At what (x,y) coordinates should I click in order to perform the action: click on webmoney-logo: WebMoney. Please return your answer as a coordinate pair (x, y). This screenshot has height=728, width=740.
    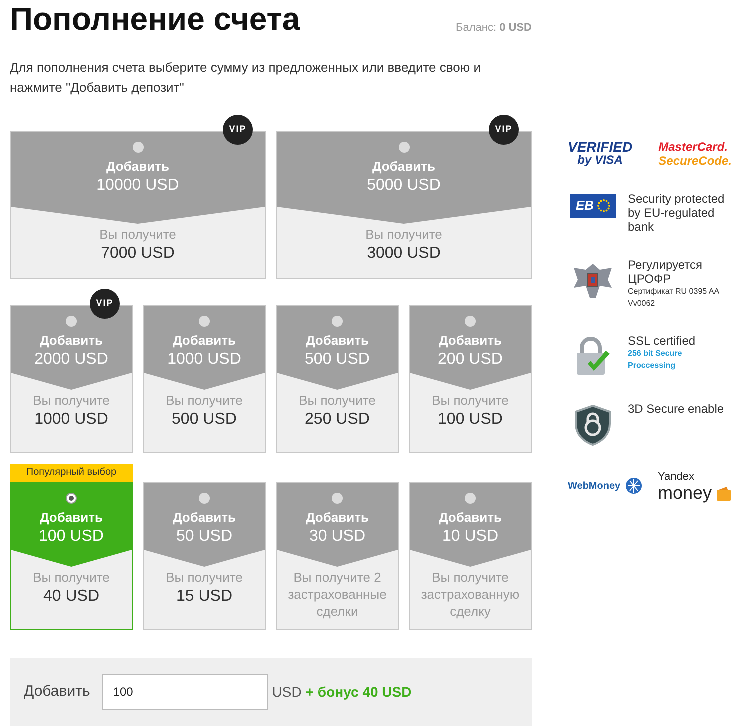
    Looking at the image, I should click on (605, 486).